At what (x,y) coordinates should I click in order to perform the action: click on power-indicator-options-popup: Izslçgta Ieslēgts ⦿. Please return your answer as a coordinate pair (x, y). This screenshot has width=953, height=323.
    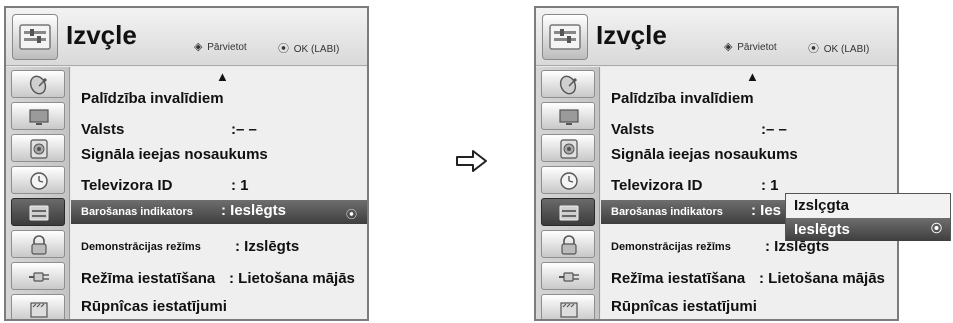
    Looking at the image, I should click on (868, 217).